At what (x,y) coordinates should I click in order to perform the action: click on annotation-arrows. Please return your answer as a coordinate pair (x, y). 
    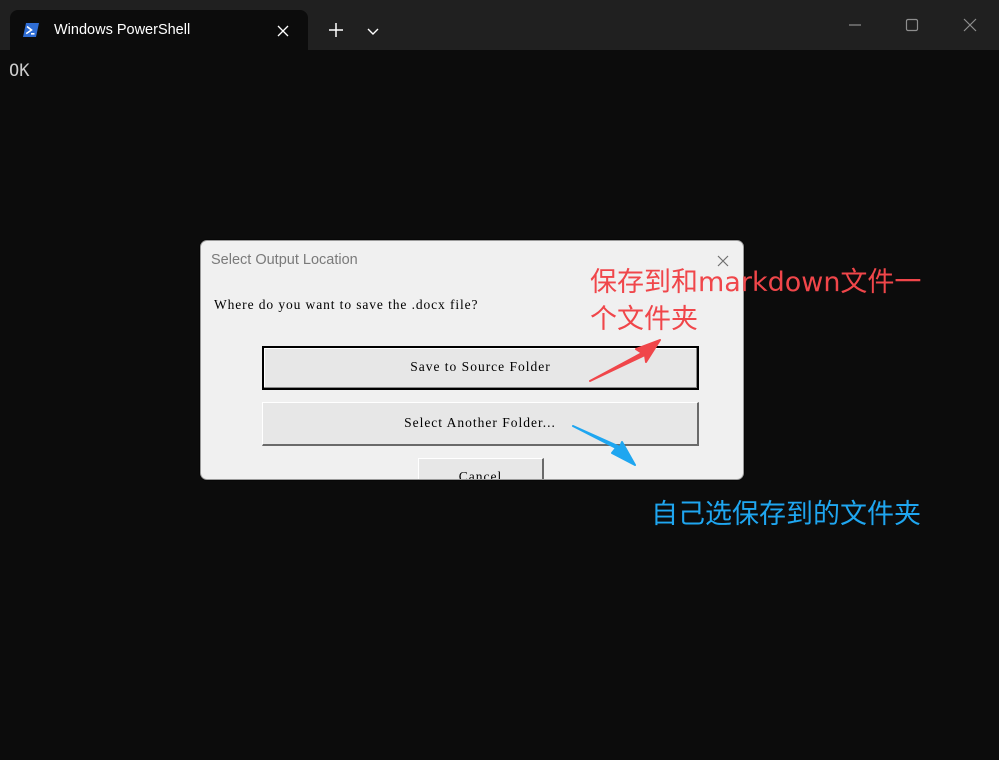
    Looking at the image, I should click on (616, 402).